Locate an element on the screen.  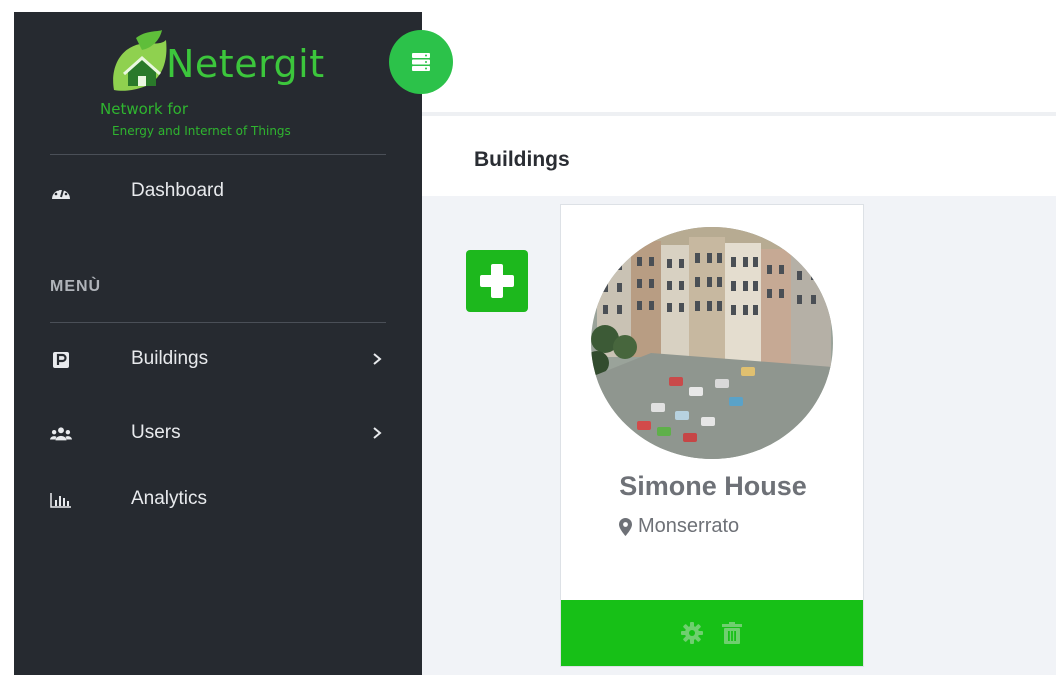
sidebar-toggle-button is located at coordinates (421, 62).